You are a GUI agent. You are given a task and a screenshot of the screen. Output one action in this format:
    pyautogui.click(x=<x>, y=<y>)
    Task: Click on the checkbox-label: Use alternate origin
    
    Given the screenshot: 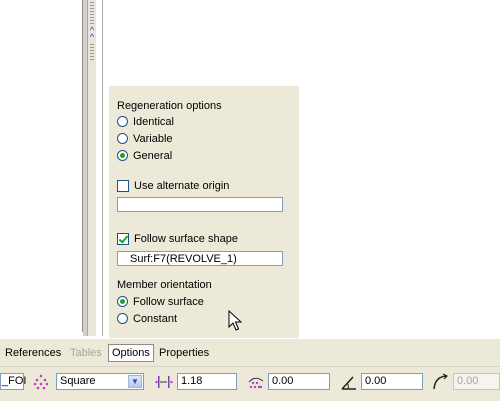 What is the action you would take?
    pyautogui.click(x=182, y=185)
    